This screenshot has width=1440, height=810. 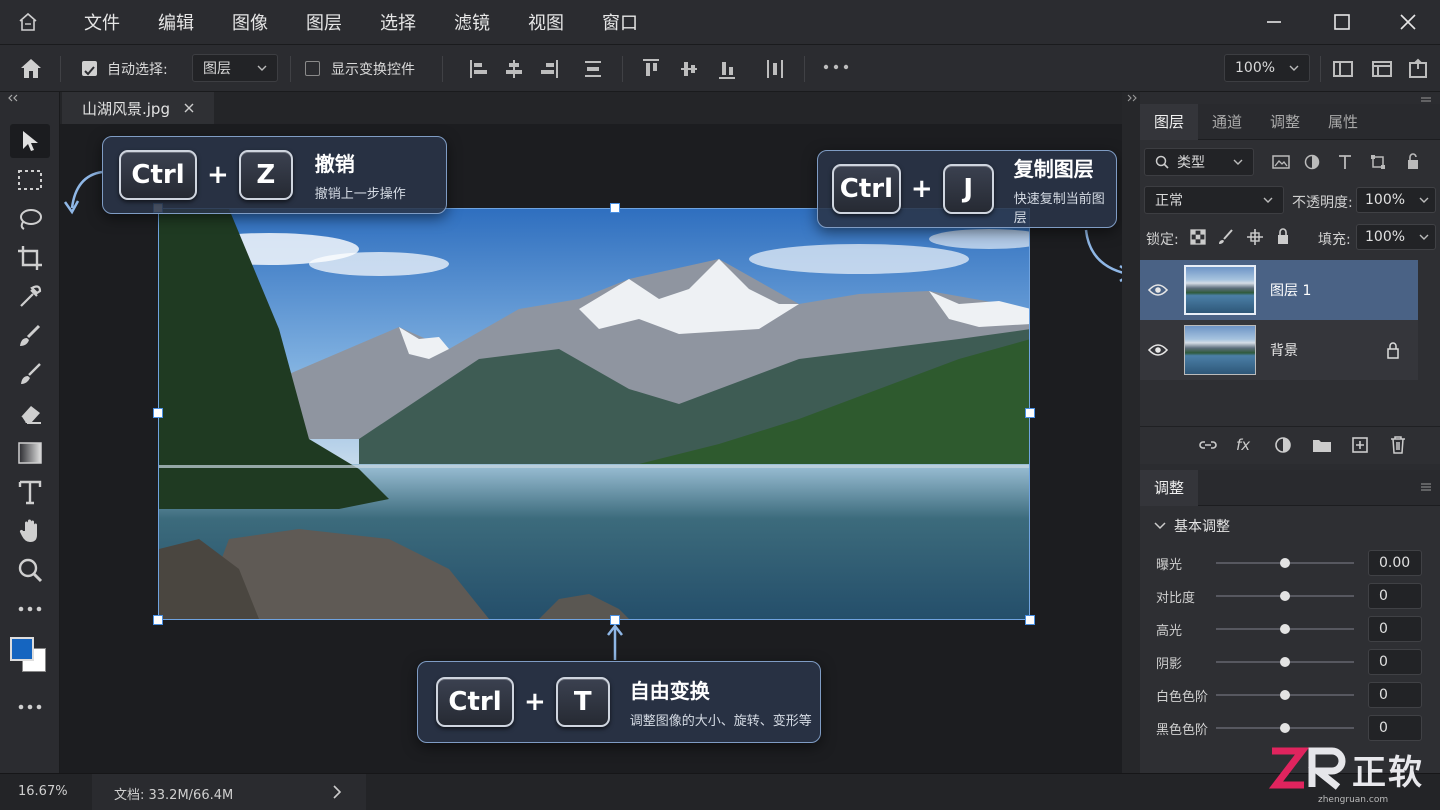 I want to click on lock-pixels-icon, so click(x=1226, y=237).